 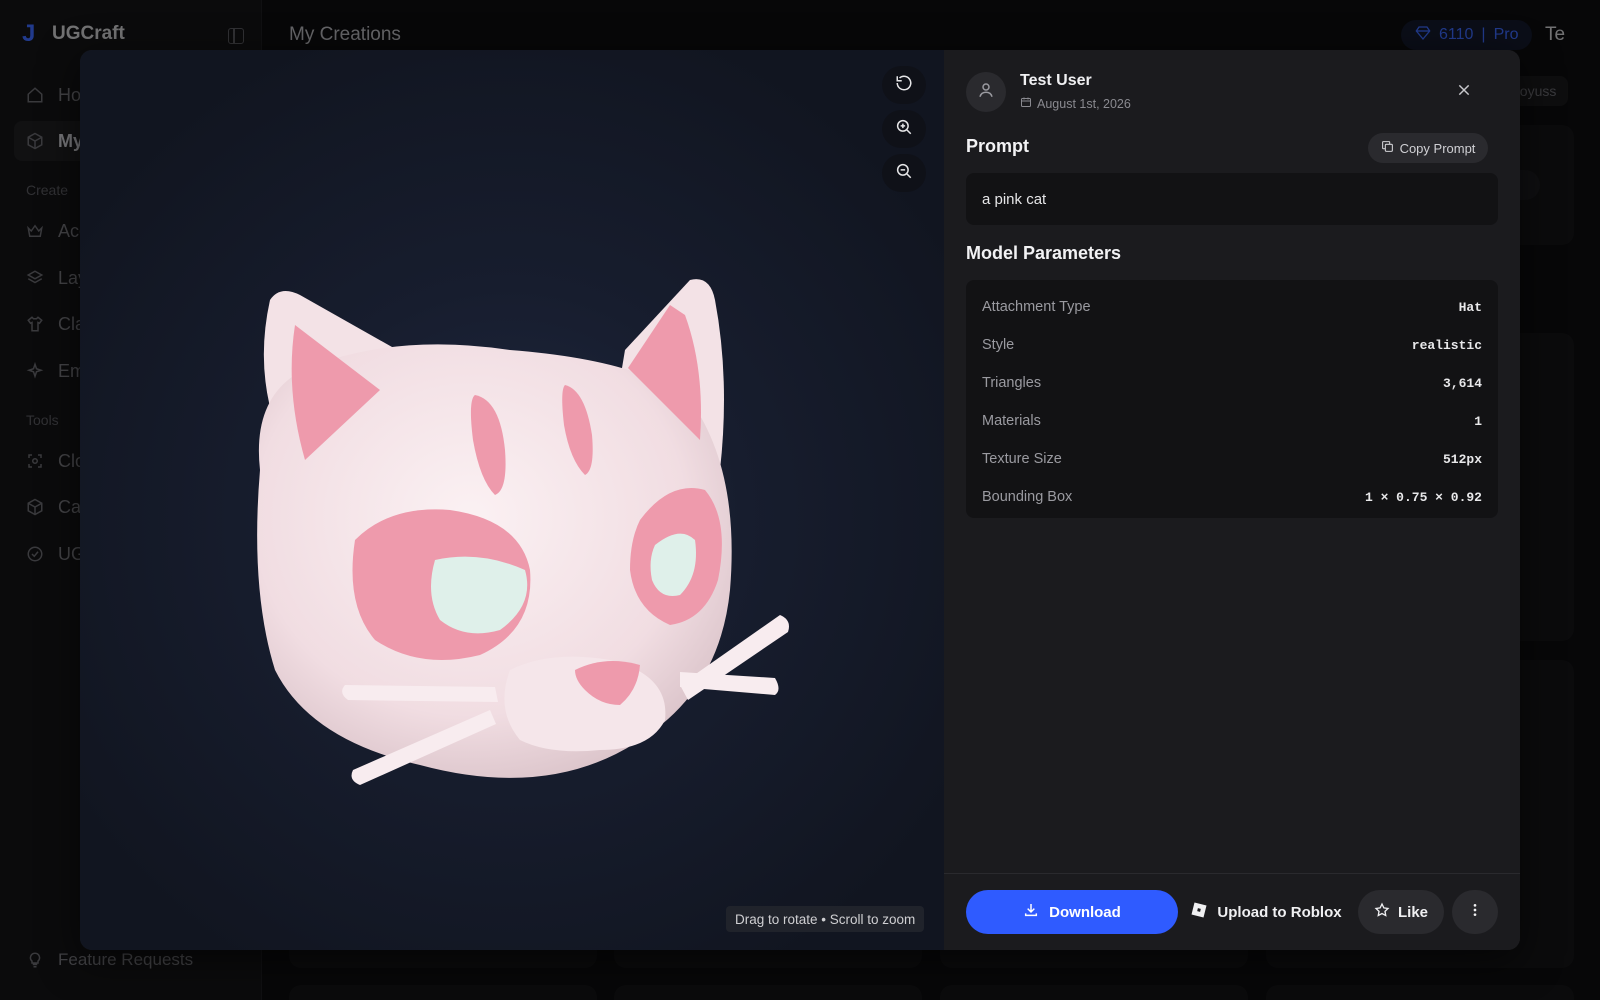 What do you see at coordinates (1027, 497) in the screenshot?
I see `param-label: Bounding Box` at bounding box center [1027, 497].